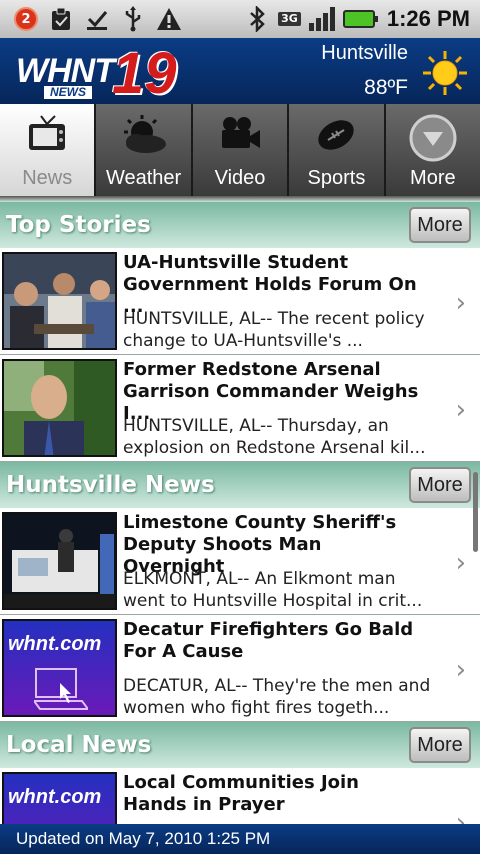 The image size is (480, 854). Describe the element at coordinates (386, 87) in the screenshot. I see `weather-temperature: 88ºF` at that location.